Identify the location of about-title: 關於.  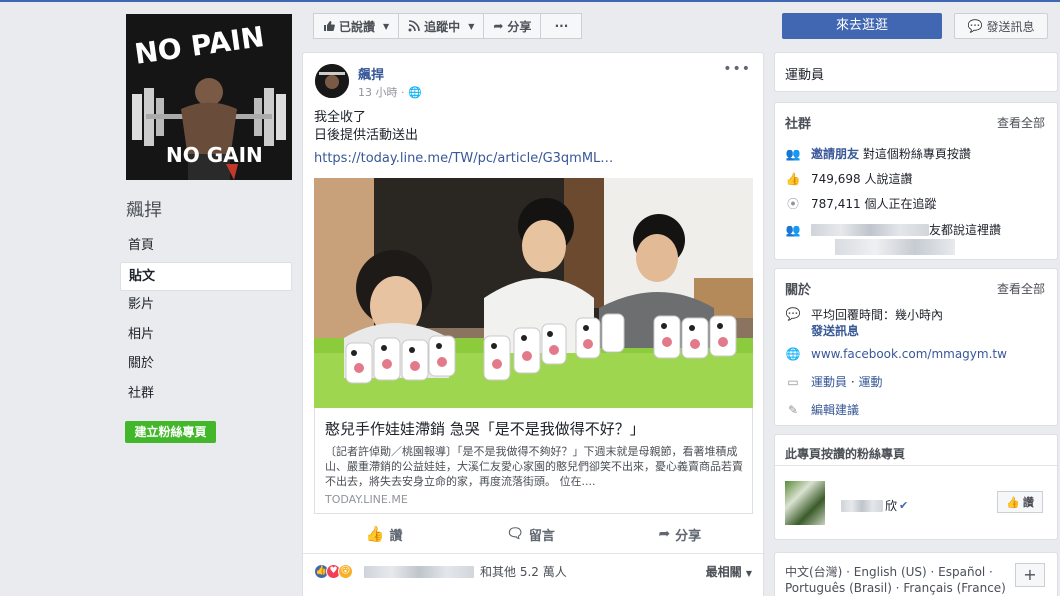
(798, 290).